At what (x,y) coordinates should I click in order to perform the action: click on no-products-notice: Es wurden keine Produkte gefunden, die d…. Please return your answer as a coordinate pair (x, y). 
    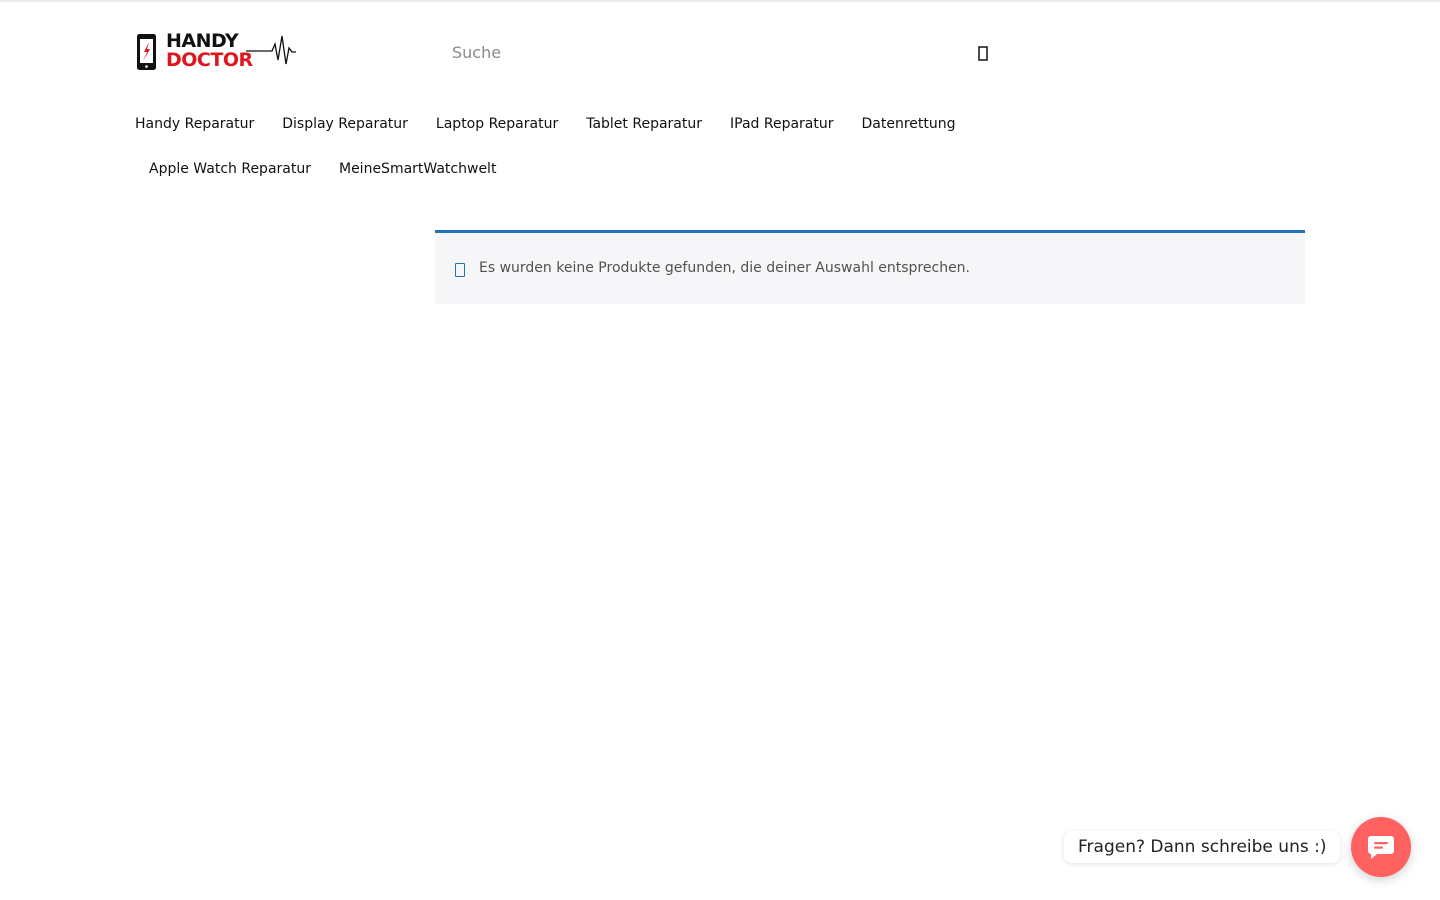
    Looking at the image, I should click on (870, 267).